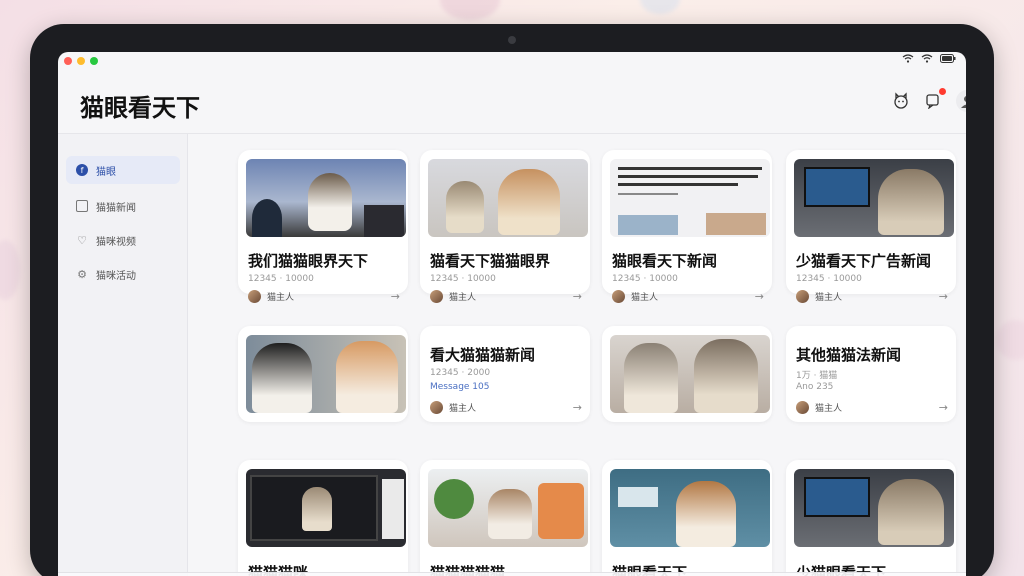 This screenshot has height=576, width=1024. What do you see at coordinates (116, 208) in the screenshot?
I see `sidebar-item-label: 猫猫新闻` at bounding box center [116, 208].